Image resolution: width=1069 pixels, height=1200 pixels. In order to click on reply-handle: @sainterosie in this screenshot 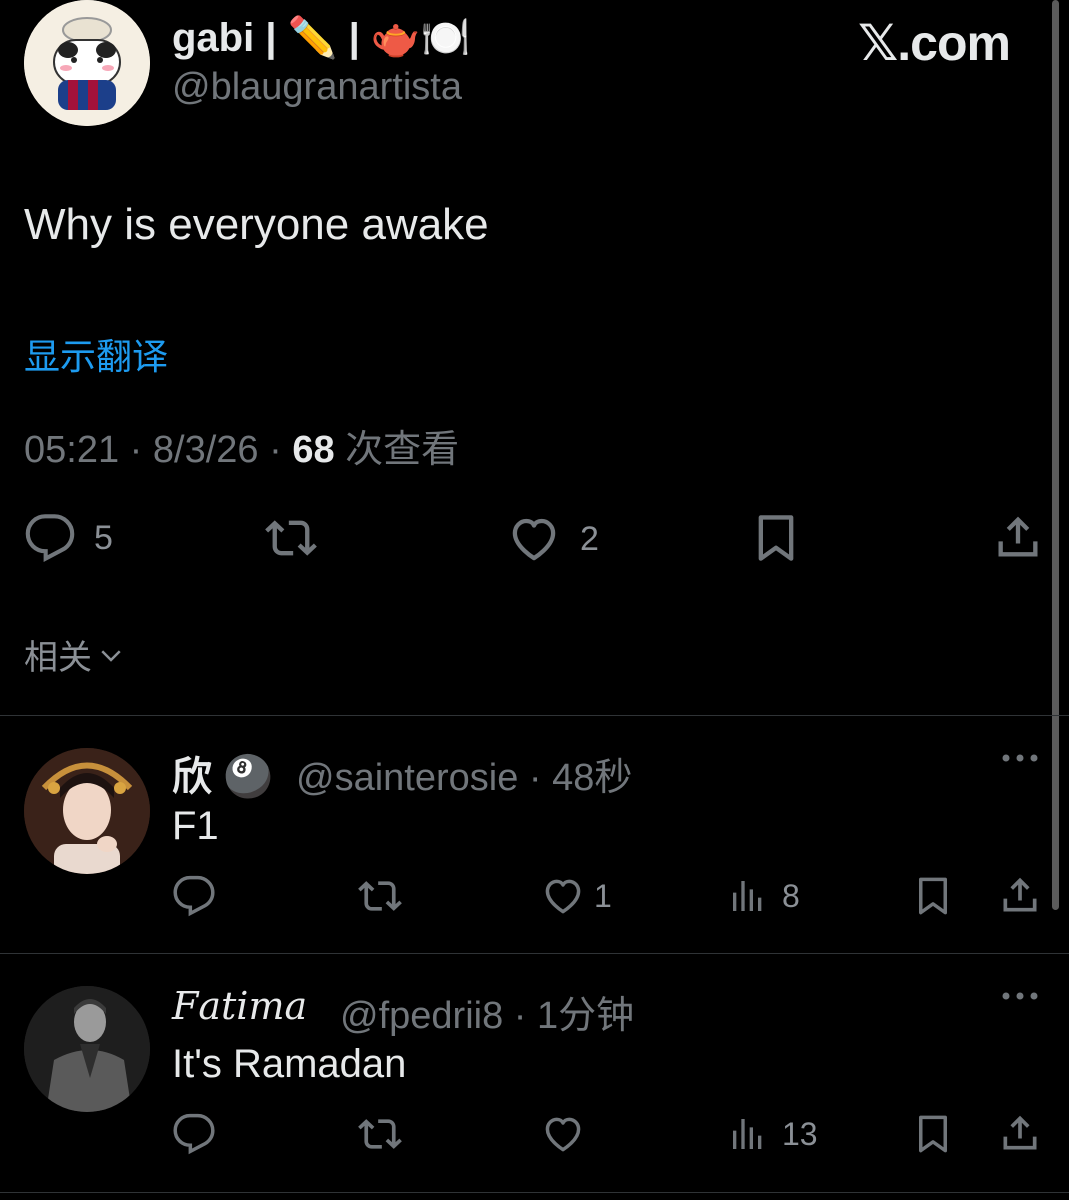, I will do `click(407, 778)`.